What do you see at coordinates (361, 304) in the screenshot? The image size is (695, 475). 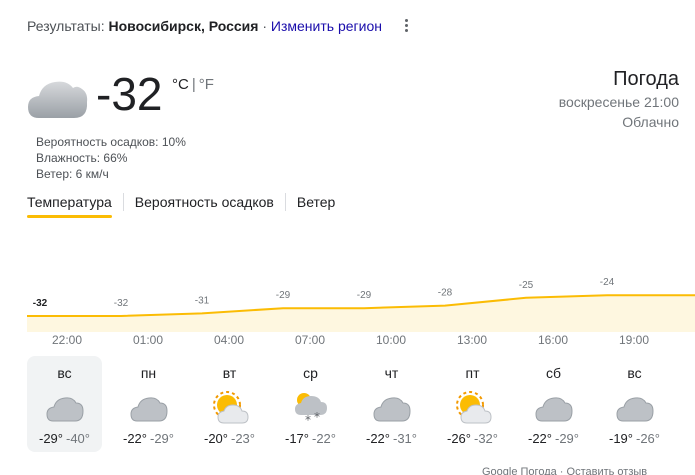 I see `temperature-chart: -32 -32 -31 -29 -29 -28 -25 -24` at bounding box center [361, 304].